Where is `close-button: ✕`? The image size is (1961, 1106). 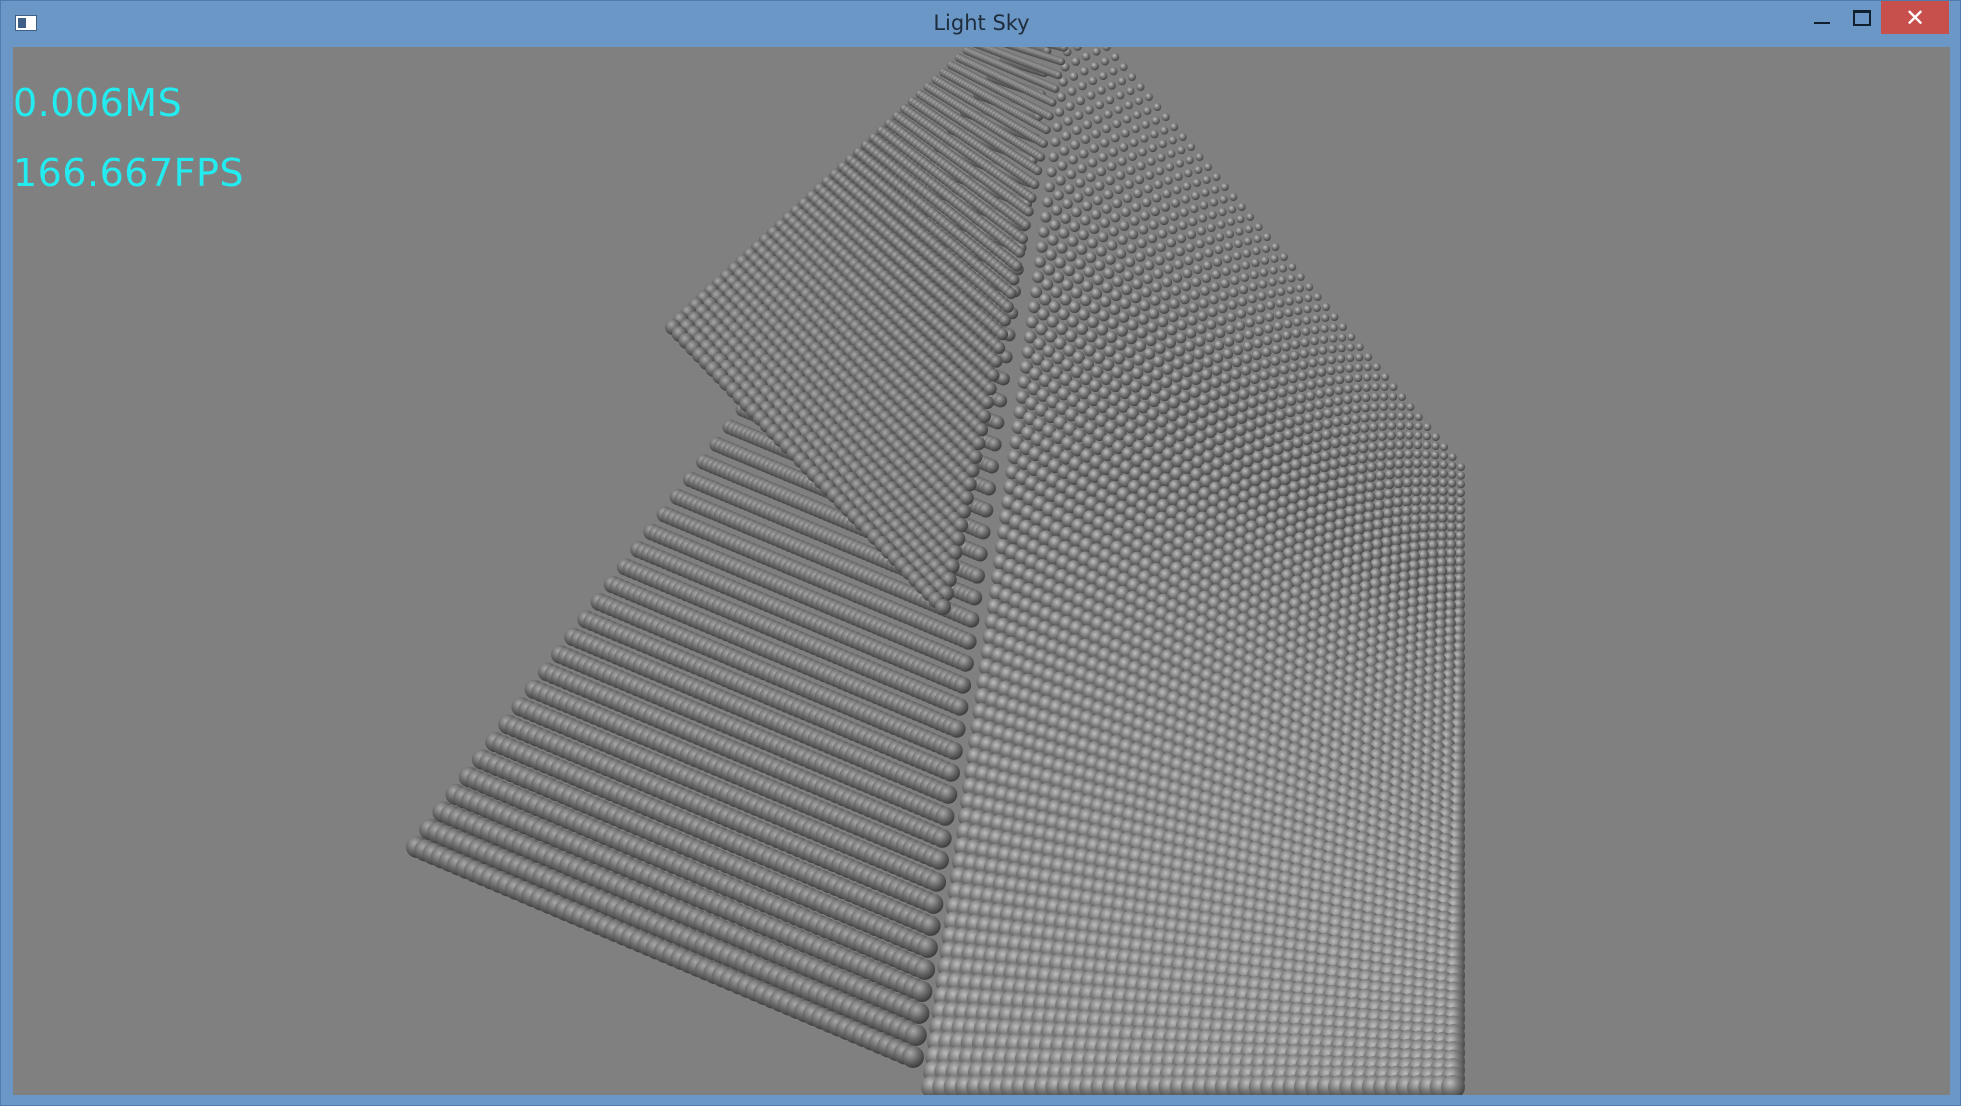
close-button: ✕ is located at coordinates (1915, 17).